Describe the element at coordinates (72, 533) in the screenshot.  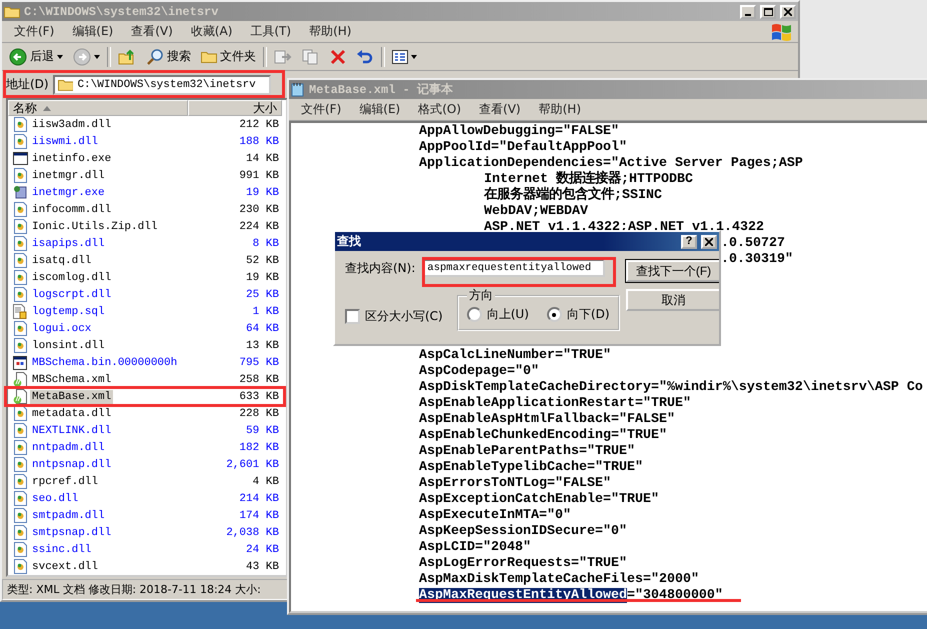
I see `file-name: smtpsnap.dll` at that location.